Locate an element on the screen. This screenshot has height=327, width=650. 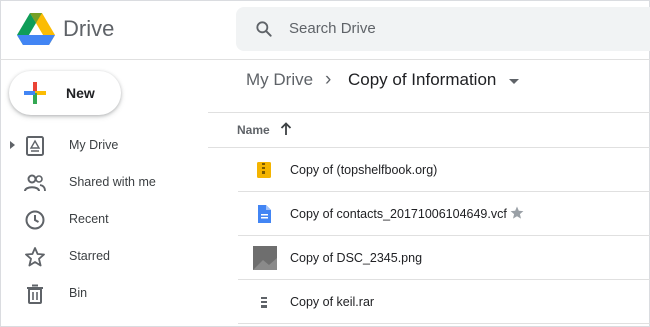
file-row: Copy of DSC_2345.png is located at coordinates (444, 258).